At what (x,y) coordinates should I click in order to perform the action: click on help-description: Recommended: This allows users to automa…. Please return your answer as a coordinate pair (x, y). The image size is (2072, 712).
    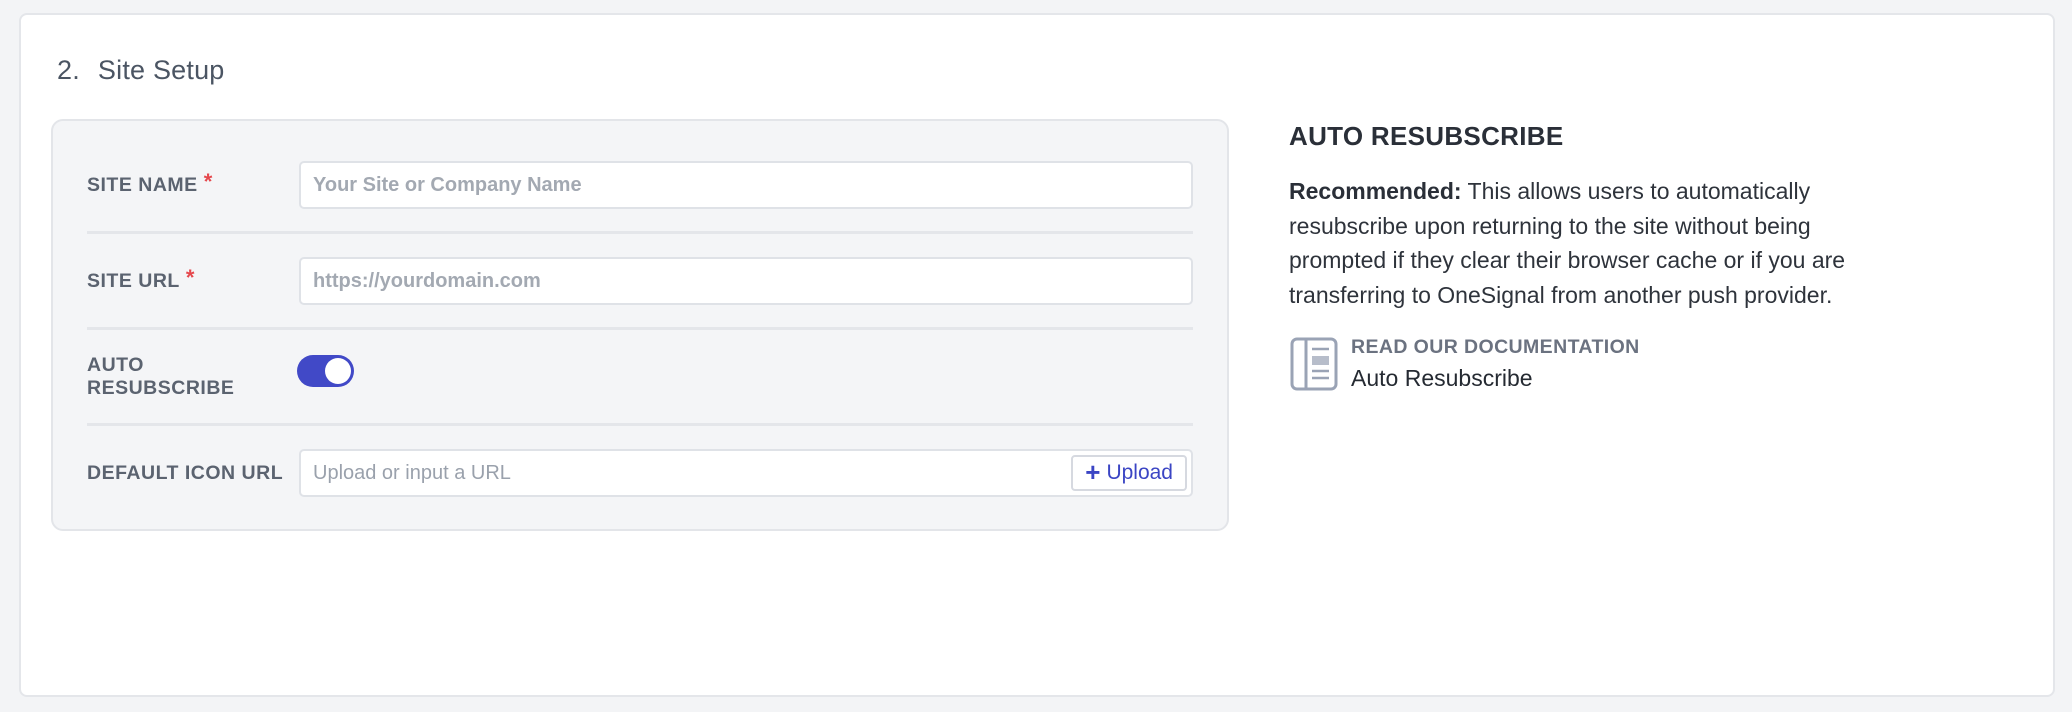
    Looking at the image, I should click on (1599, 243).